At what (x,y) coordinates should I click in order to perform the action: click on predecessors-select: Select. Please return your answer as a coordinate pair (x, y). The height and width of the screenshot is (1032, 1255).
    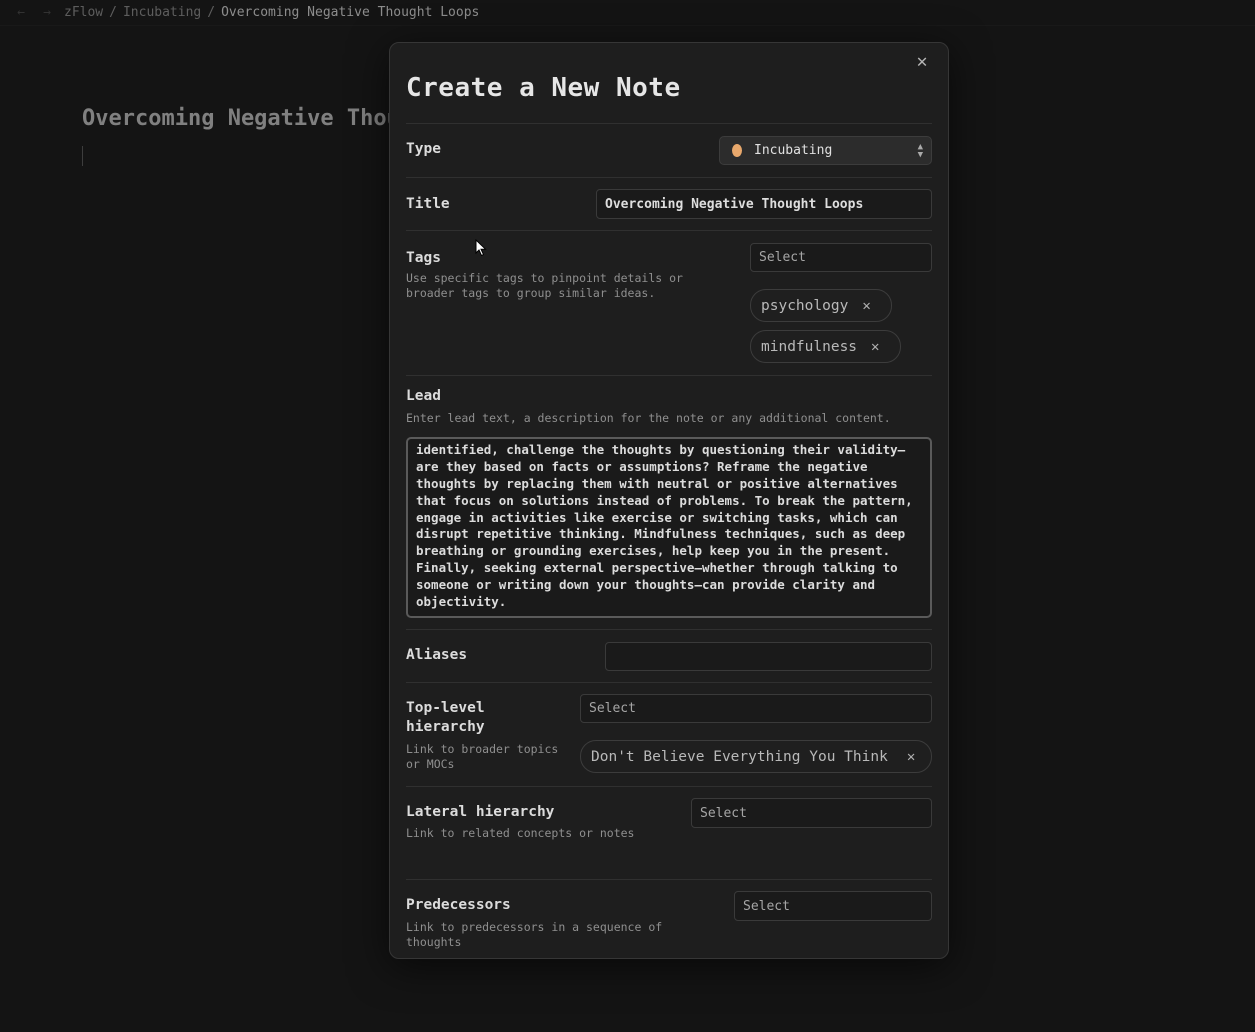
    Looking at the image, I should click on (833, 906).